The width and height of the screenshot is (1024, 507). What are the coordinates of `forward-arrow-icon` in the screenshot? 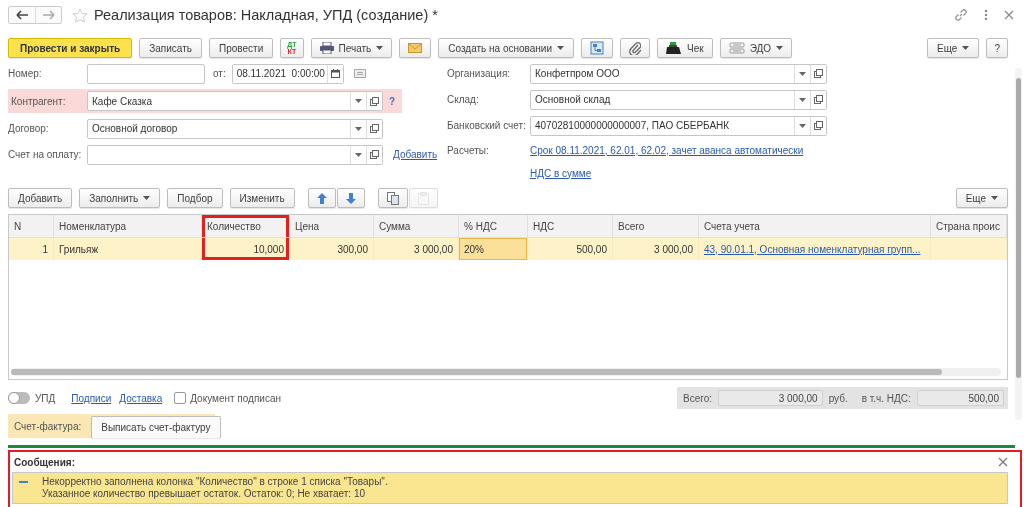 It's located at (48, 15).